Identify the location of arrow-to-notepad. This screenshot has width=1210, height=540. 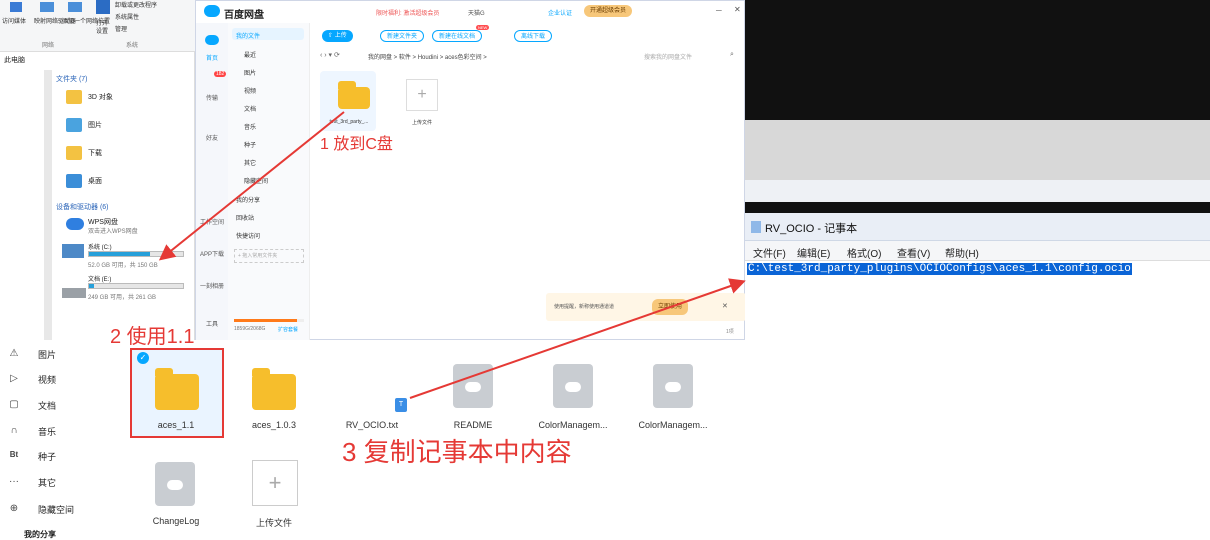
(577, 338).